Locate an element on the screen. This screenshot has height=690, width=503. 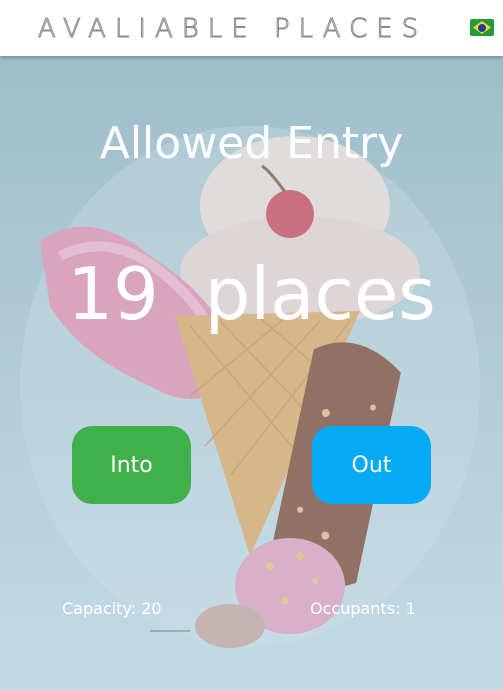
app-header: AVALIABLE PLACES is located at coordinates (251, 28).